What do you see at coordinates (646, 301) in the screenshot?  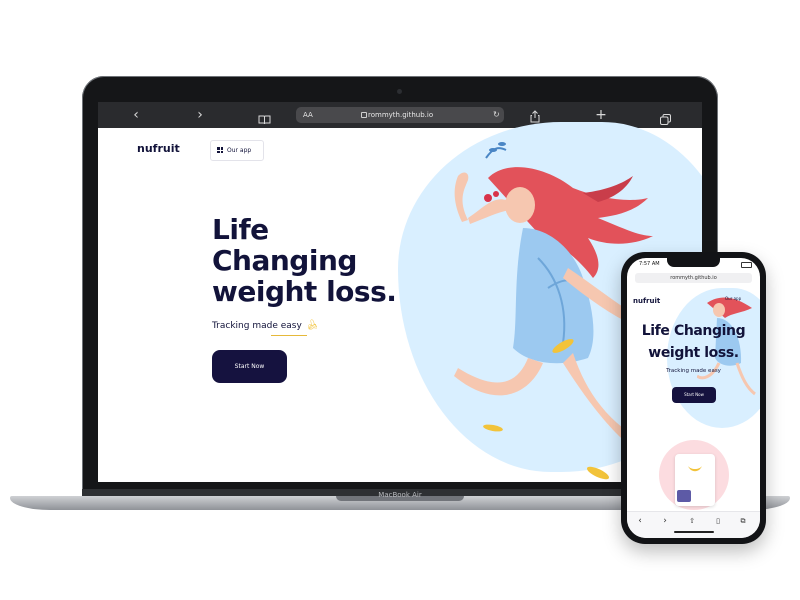 I see `phone-site-logo: nufruit` at bounding box center [646, 301].